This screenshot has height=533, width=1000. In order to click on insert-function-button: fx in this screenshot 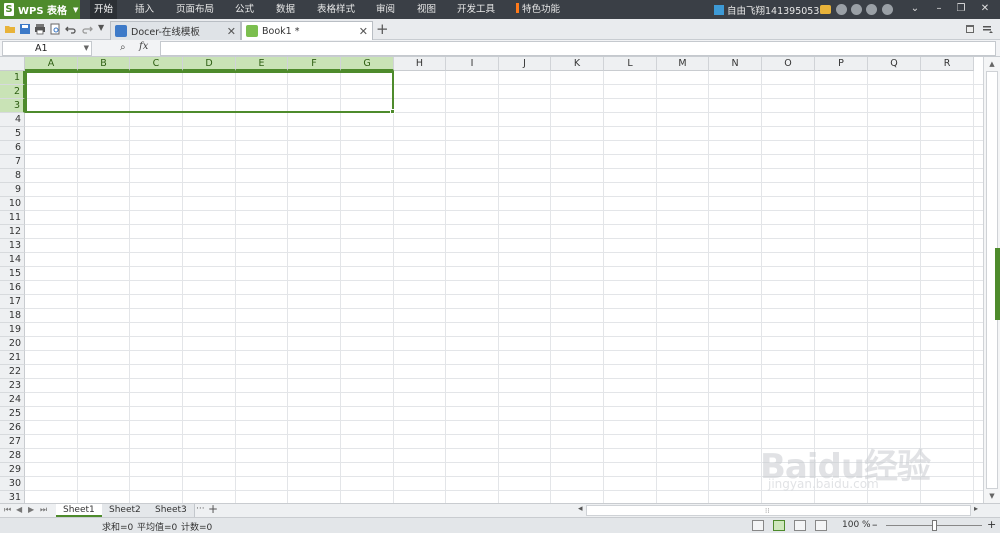, I will do `click(143, 46)`.